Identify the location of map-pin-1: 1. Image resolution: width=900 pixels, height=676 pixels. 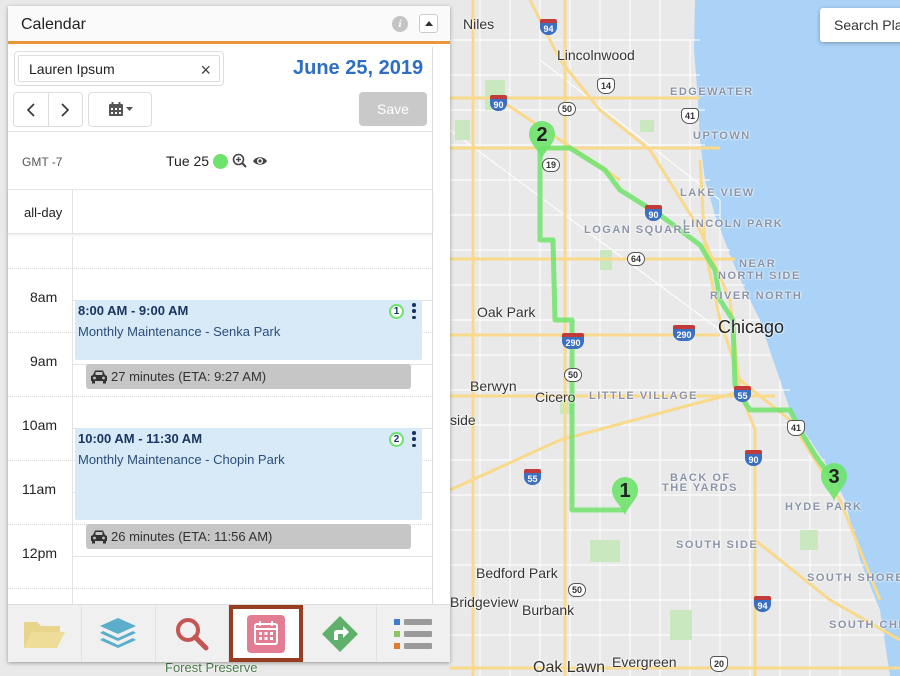
(625, 496).